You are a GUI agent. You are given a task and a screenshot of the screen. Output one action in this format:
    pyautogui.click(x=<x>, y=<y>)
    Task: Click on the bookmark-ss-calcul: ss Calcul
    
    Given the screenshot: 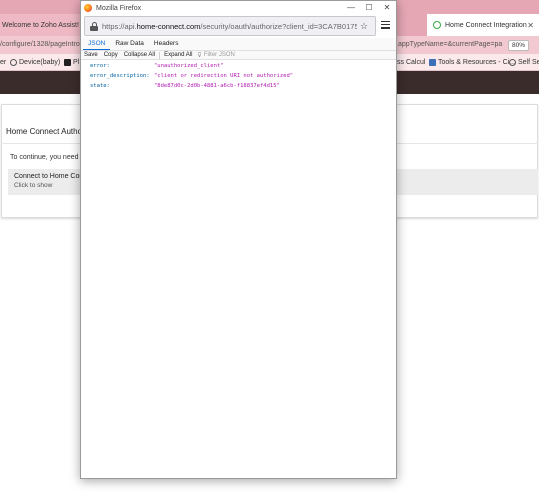 What is the action you would take?
    pyautogui.click(x=411, y=62)
    